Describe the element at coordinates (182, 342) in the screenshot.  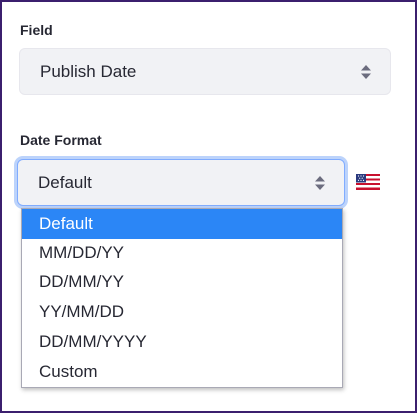
I see `dropdown-option-dd-mm-yyyy: DD/MM/YYYY` at that location.